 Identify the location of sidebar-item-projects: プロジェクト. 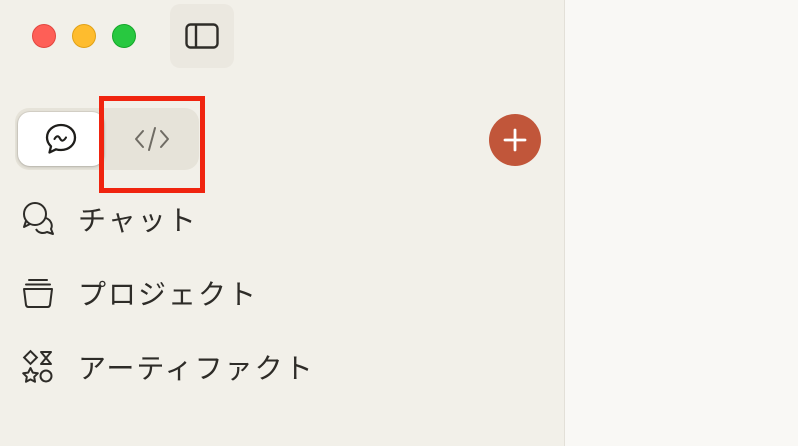
(278, 293).